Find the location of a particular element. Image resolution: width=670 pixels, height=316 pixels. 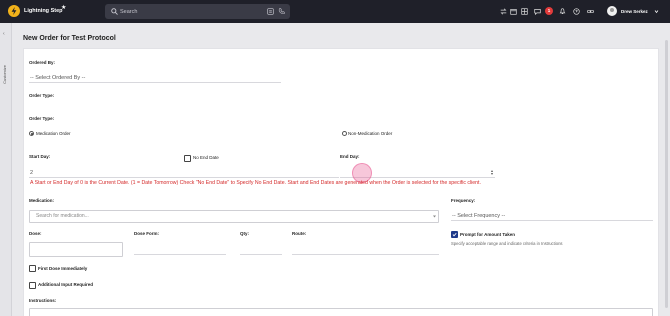

first-dose-label: First Dose Immediately is located at coordinates (63, 268).